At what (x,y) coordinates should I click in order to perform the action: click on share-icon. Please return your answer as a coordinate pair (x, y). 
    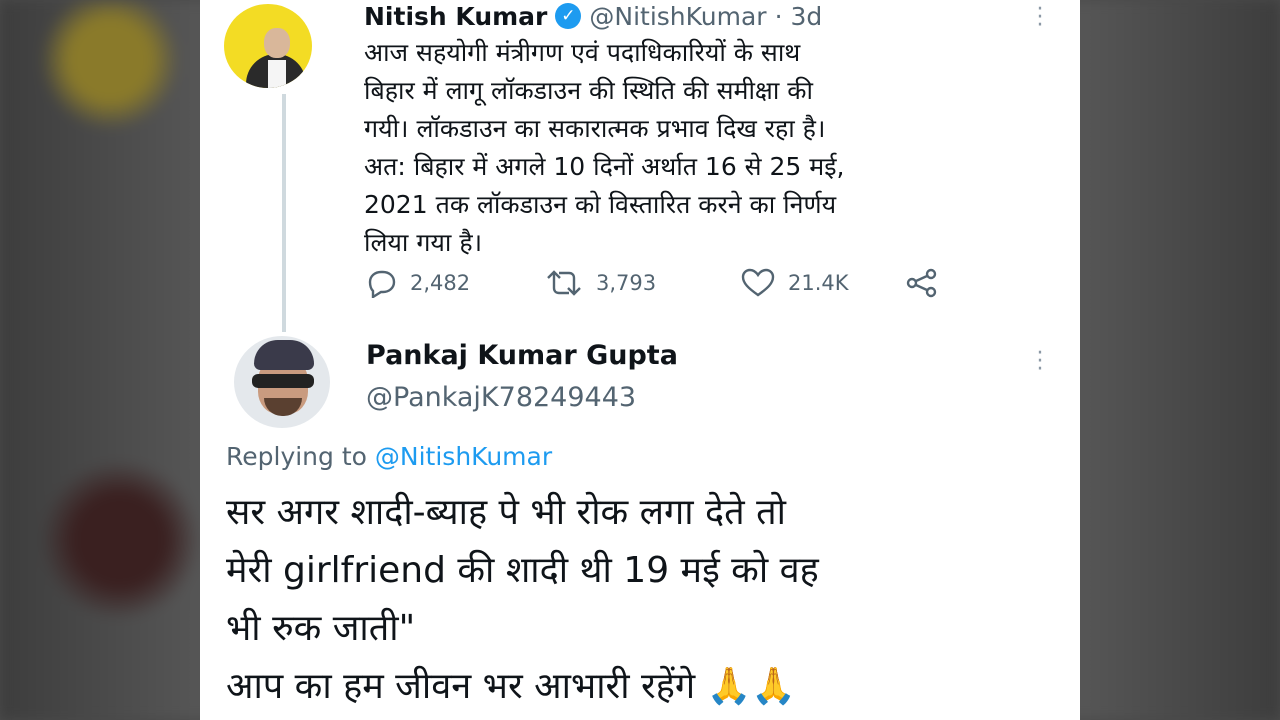
    Looking at the image, I should click on (921, 283).